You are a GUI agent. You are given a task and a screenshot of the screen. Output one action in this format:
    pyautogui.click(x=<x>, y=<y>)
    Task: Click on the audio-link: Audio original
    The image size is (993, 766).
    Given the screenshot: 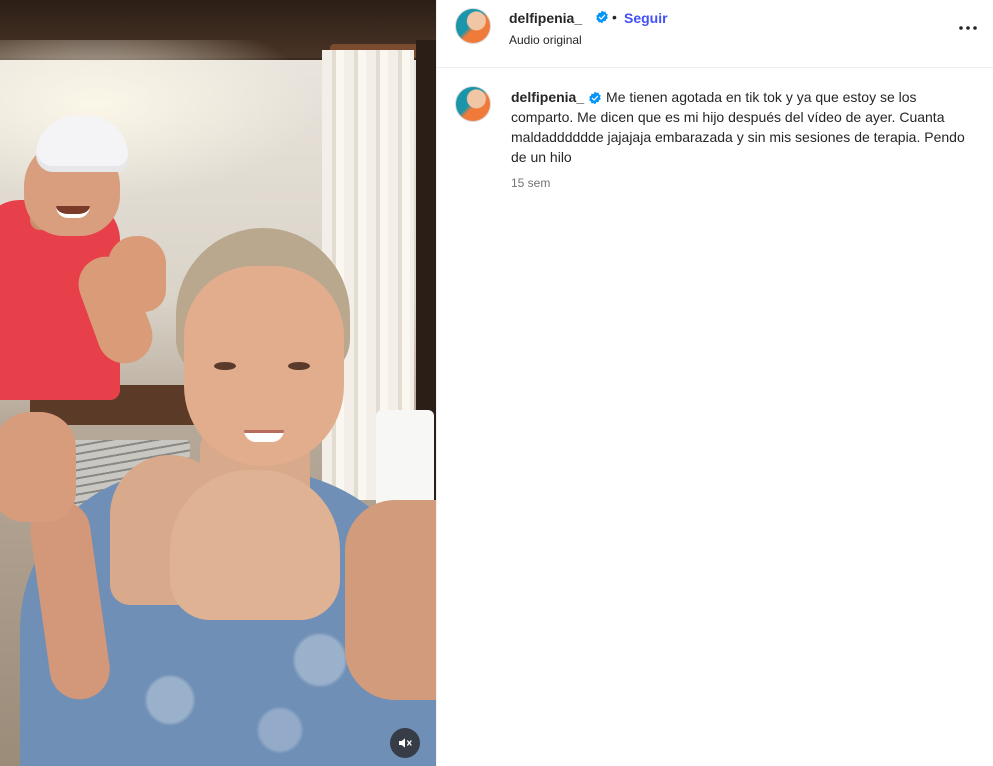 What is the action you would take?
    pyautogui.click(x=545, y=40)
    